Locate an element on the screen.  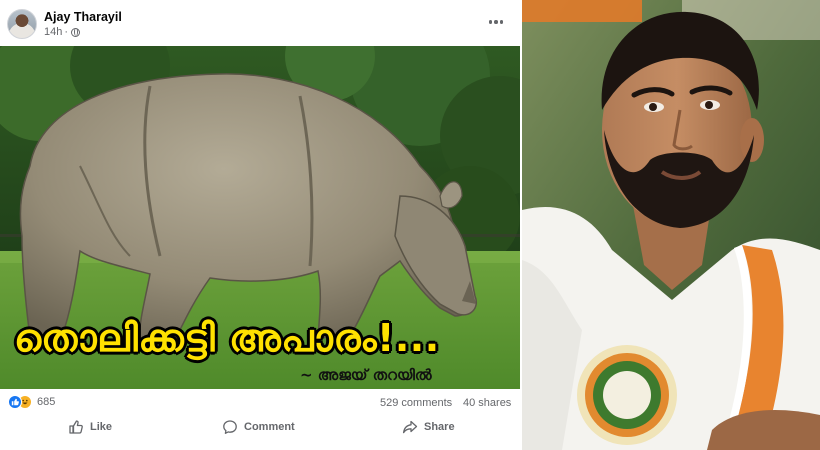
more-options-icon is located at coordinates (496, 22).